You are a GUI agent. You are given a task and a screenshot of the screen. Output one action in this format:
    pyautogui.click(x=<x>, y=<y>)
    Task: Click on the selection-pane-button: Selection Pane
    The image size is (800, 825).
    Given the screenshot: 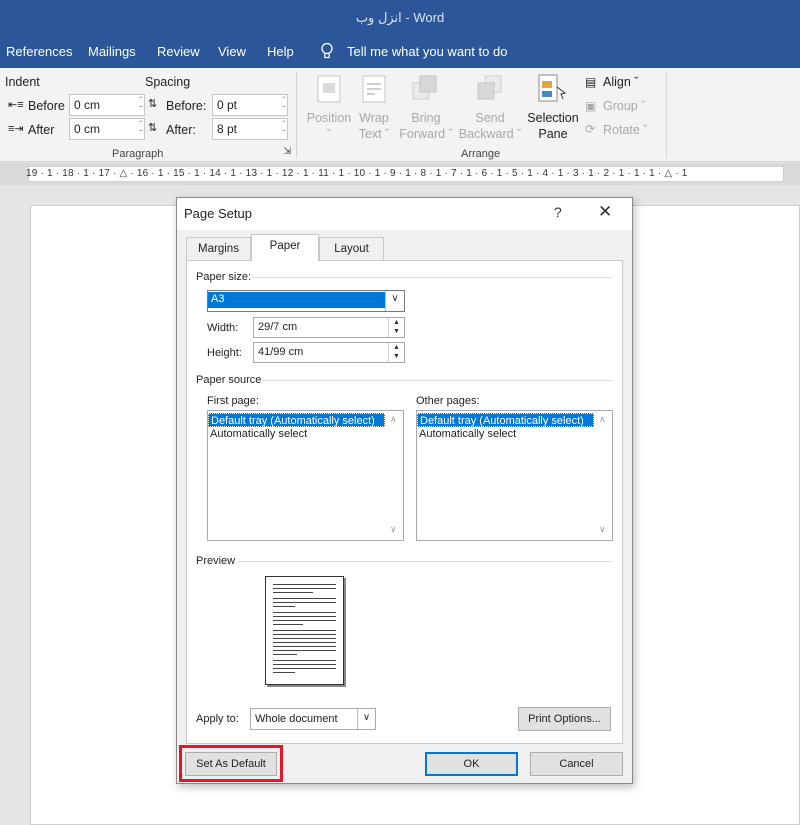 What is the action you would take?
    pyautogui.click(x=553, y=126)
    